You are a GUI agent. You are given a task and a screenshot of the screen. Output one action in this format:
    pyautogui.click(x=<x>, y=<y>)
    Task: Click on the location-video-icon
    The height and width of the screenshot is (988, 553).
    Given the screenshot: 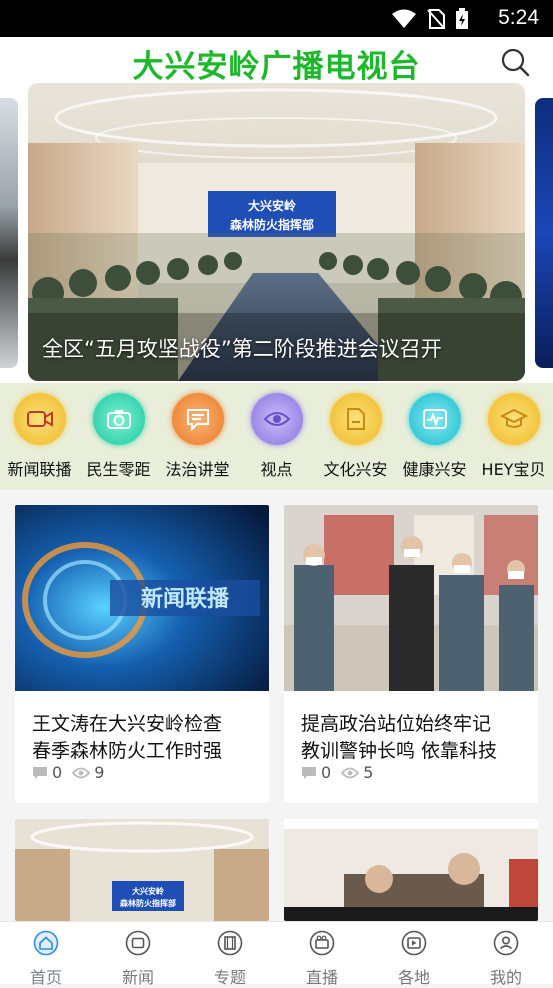 What is the action you would take?
    pyautogui.click(x=414, y=943)
    